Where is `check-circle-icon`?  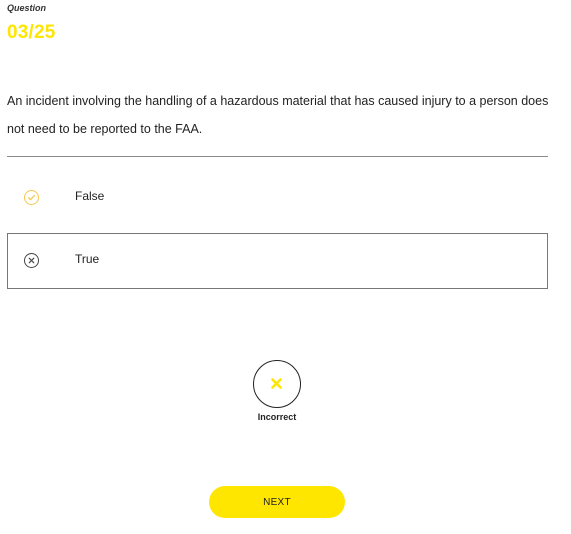 check-circle-icon is located at coordinates (31, 197).